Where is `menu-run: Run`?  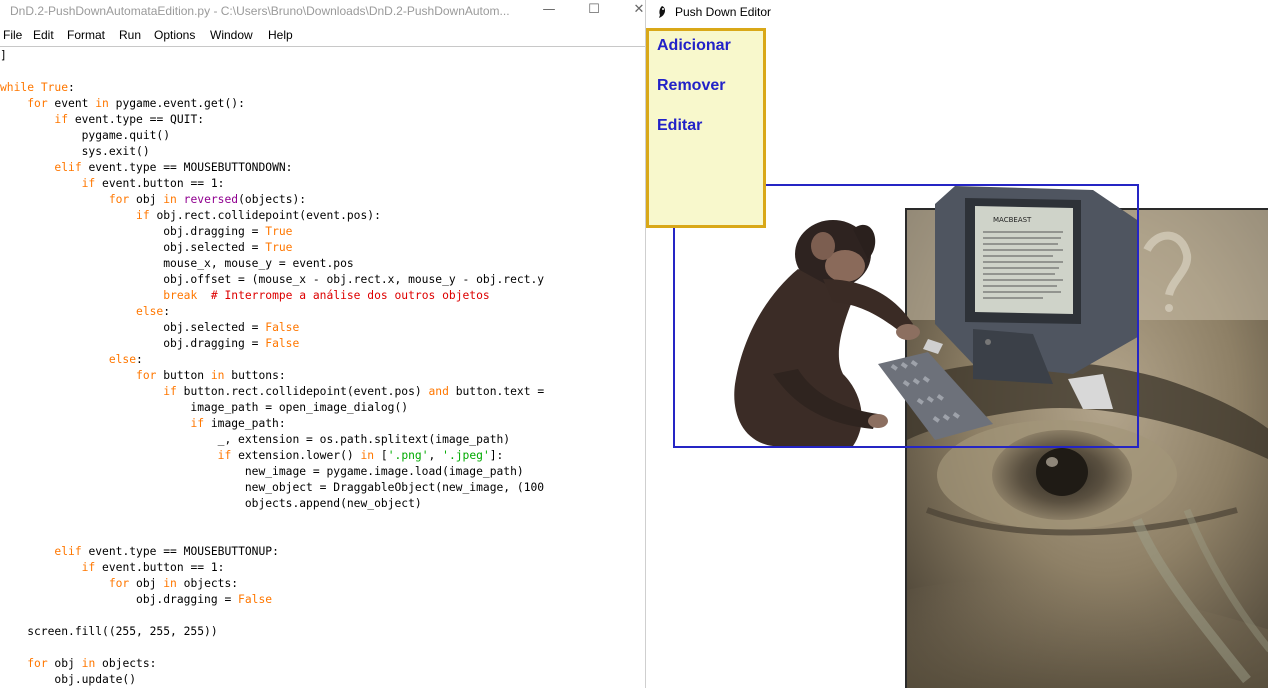 menu-run: Run is located at coordinates (130, 35).